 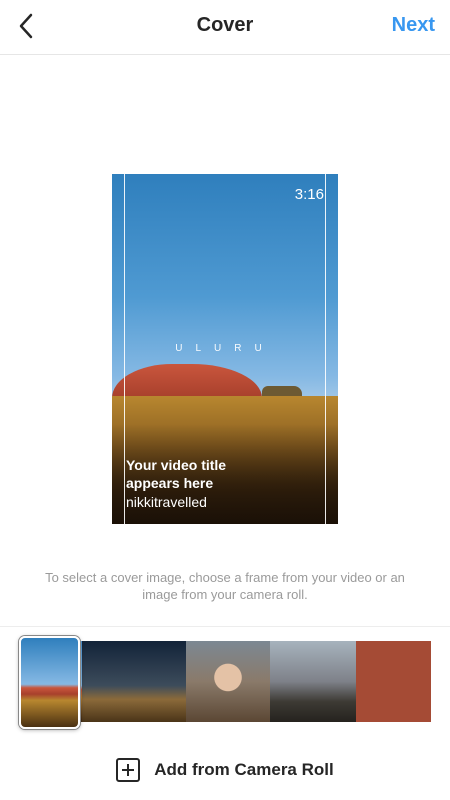 I want to click on video-title: Your video title appears here, so click(x=176, y=474).